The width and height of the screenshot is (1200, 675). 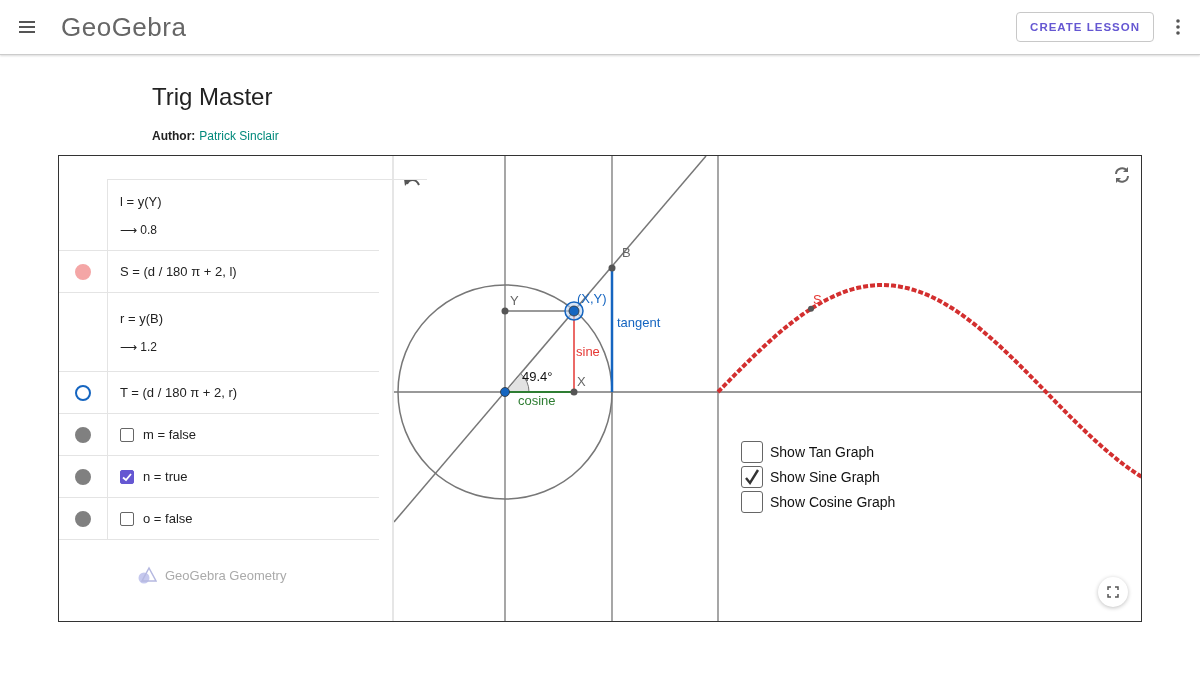 I want to click on algebra-expression: m = false, so click(x=170, y=434).